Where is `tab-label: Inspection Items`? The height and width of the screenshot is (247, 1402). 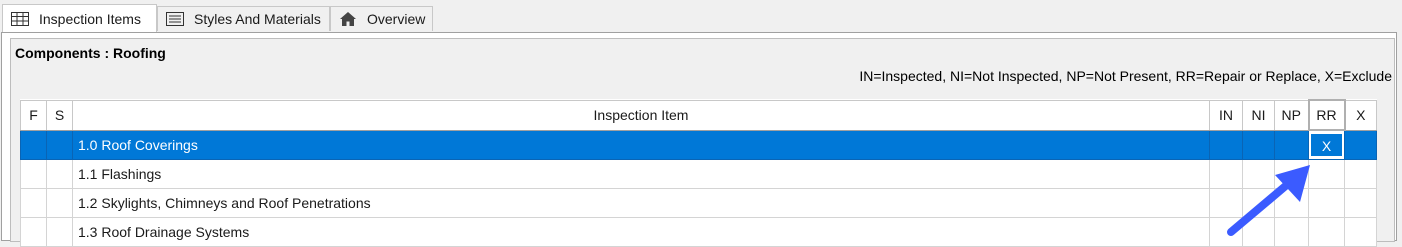 tab-label: Inspection Items is located at coordinates (90, 19).